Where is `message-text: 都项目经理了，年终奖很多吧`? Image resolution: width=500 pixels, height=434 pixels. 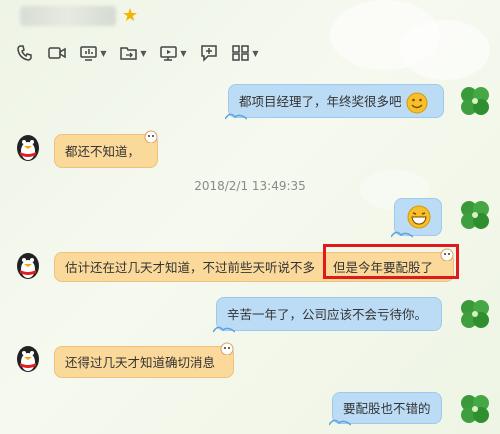 message-text: 都项目经理了，年终奖很多吧 is located at coordinates (320, 101).